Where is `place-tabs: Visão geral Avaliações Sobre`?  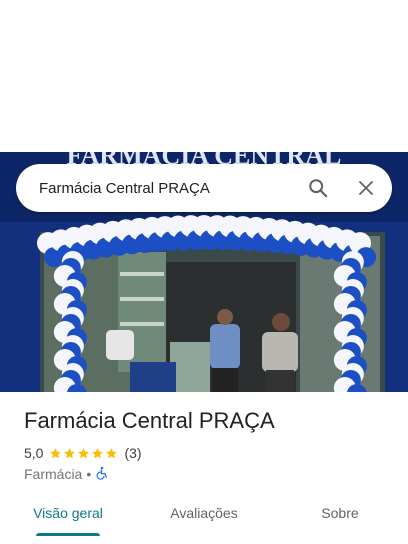 place-tabs: Visão geral Avaliações Sobre is located at coordinates (204, 516).